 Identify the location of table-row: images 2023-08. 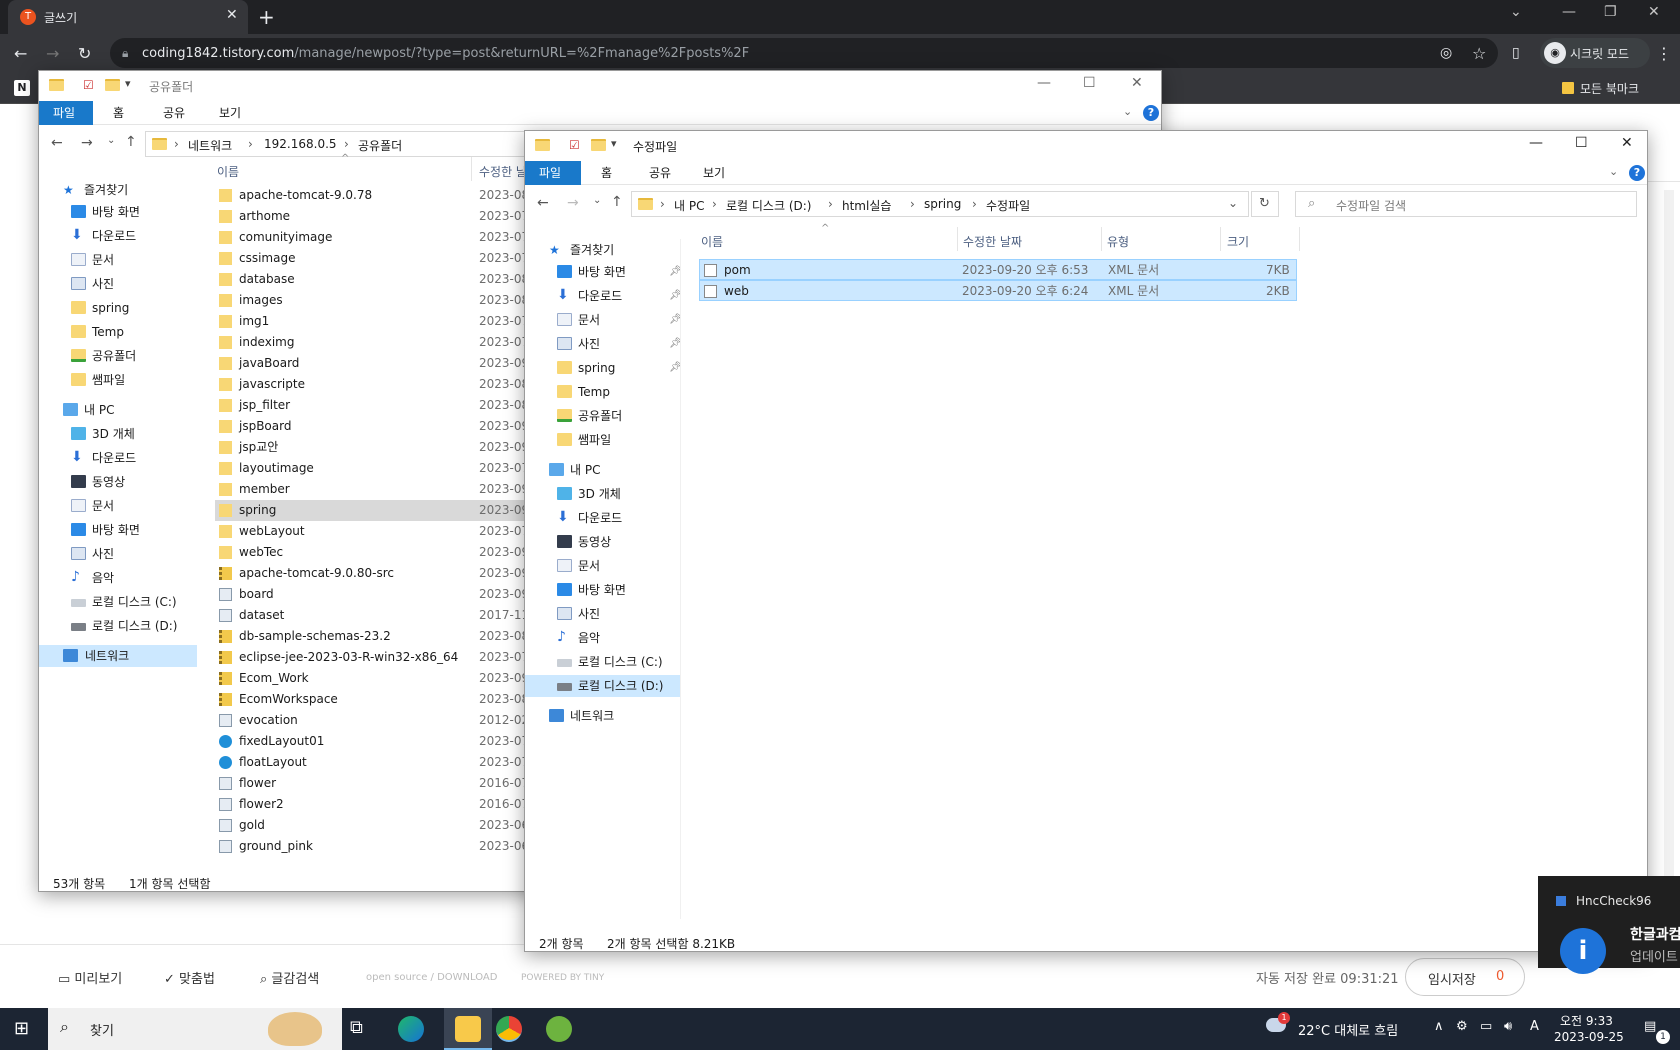
(385, 300).